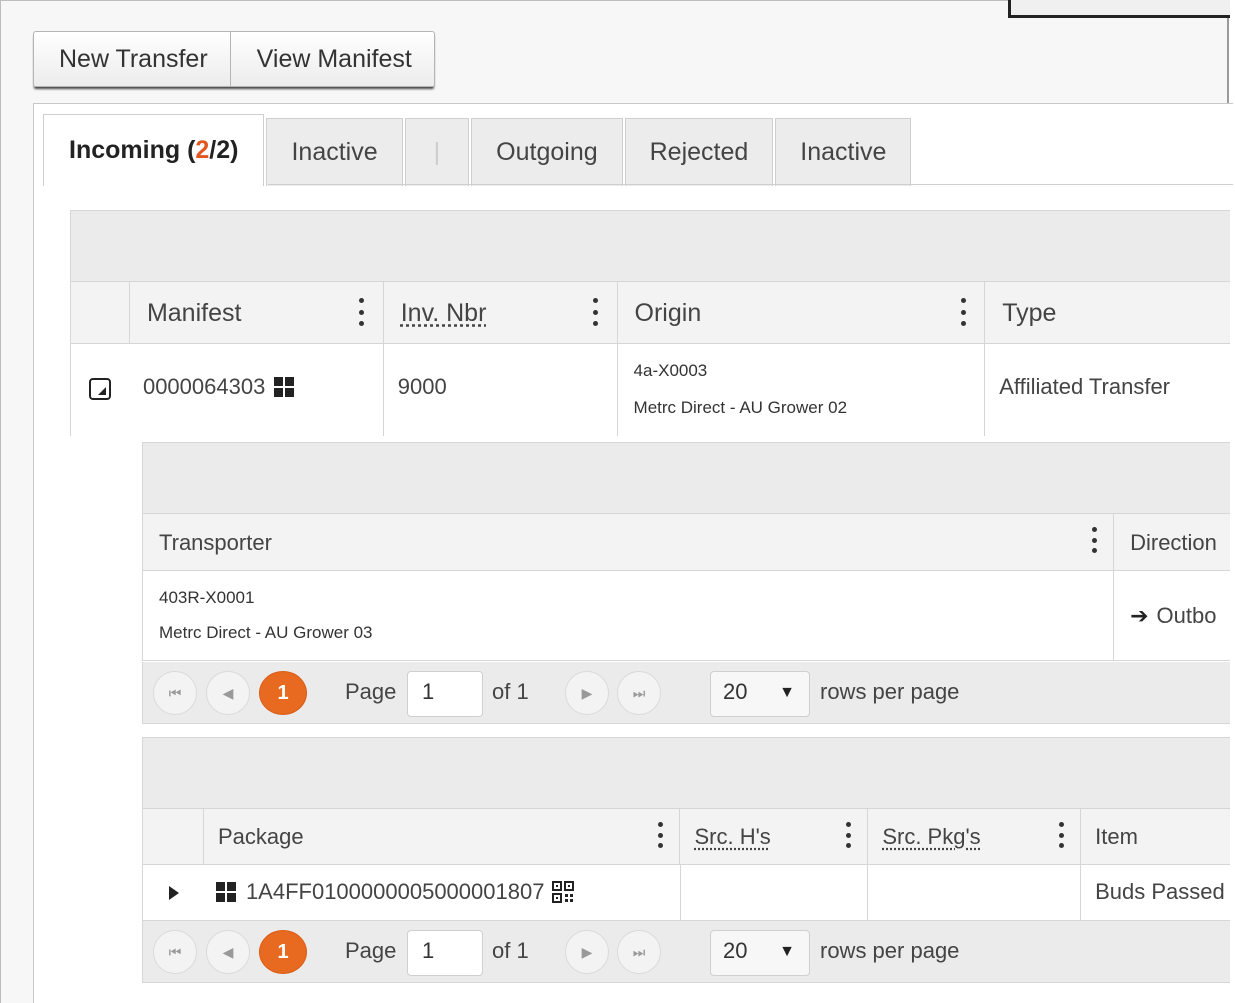  I want to click on tab-inactive-incoming: Inactive, so click(334, 152).